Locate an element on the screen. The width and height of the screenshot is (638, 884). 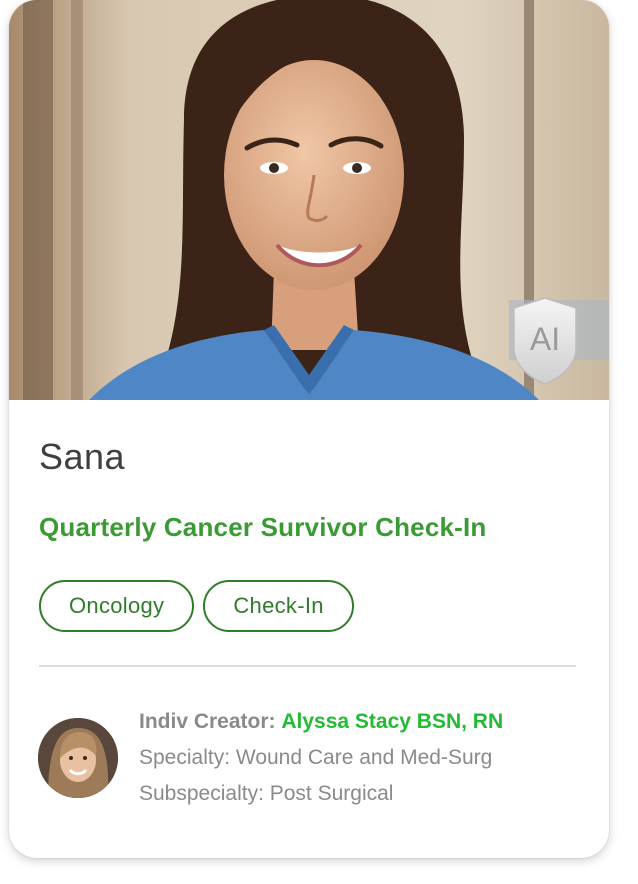
persona-name: Sana is located at coordinates (82, 456).